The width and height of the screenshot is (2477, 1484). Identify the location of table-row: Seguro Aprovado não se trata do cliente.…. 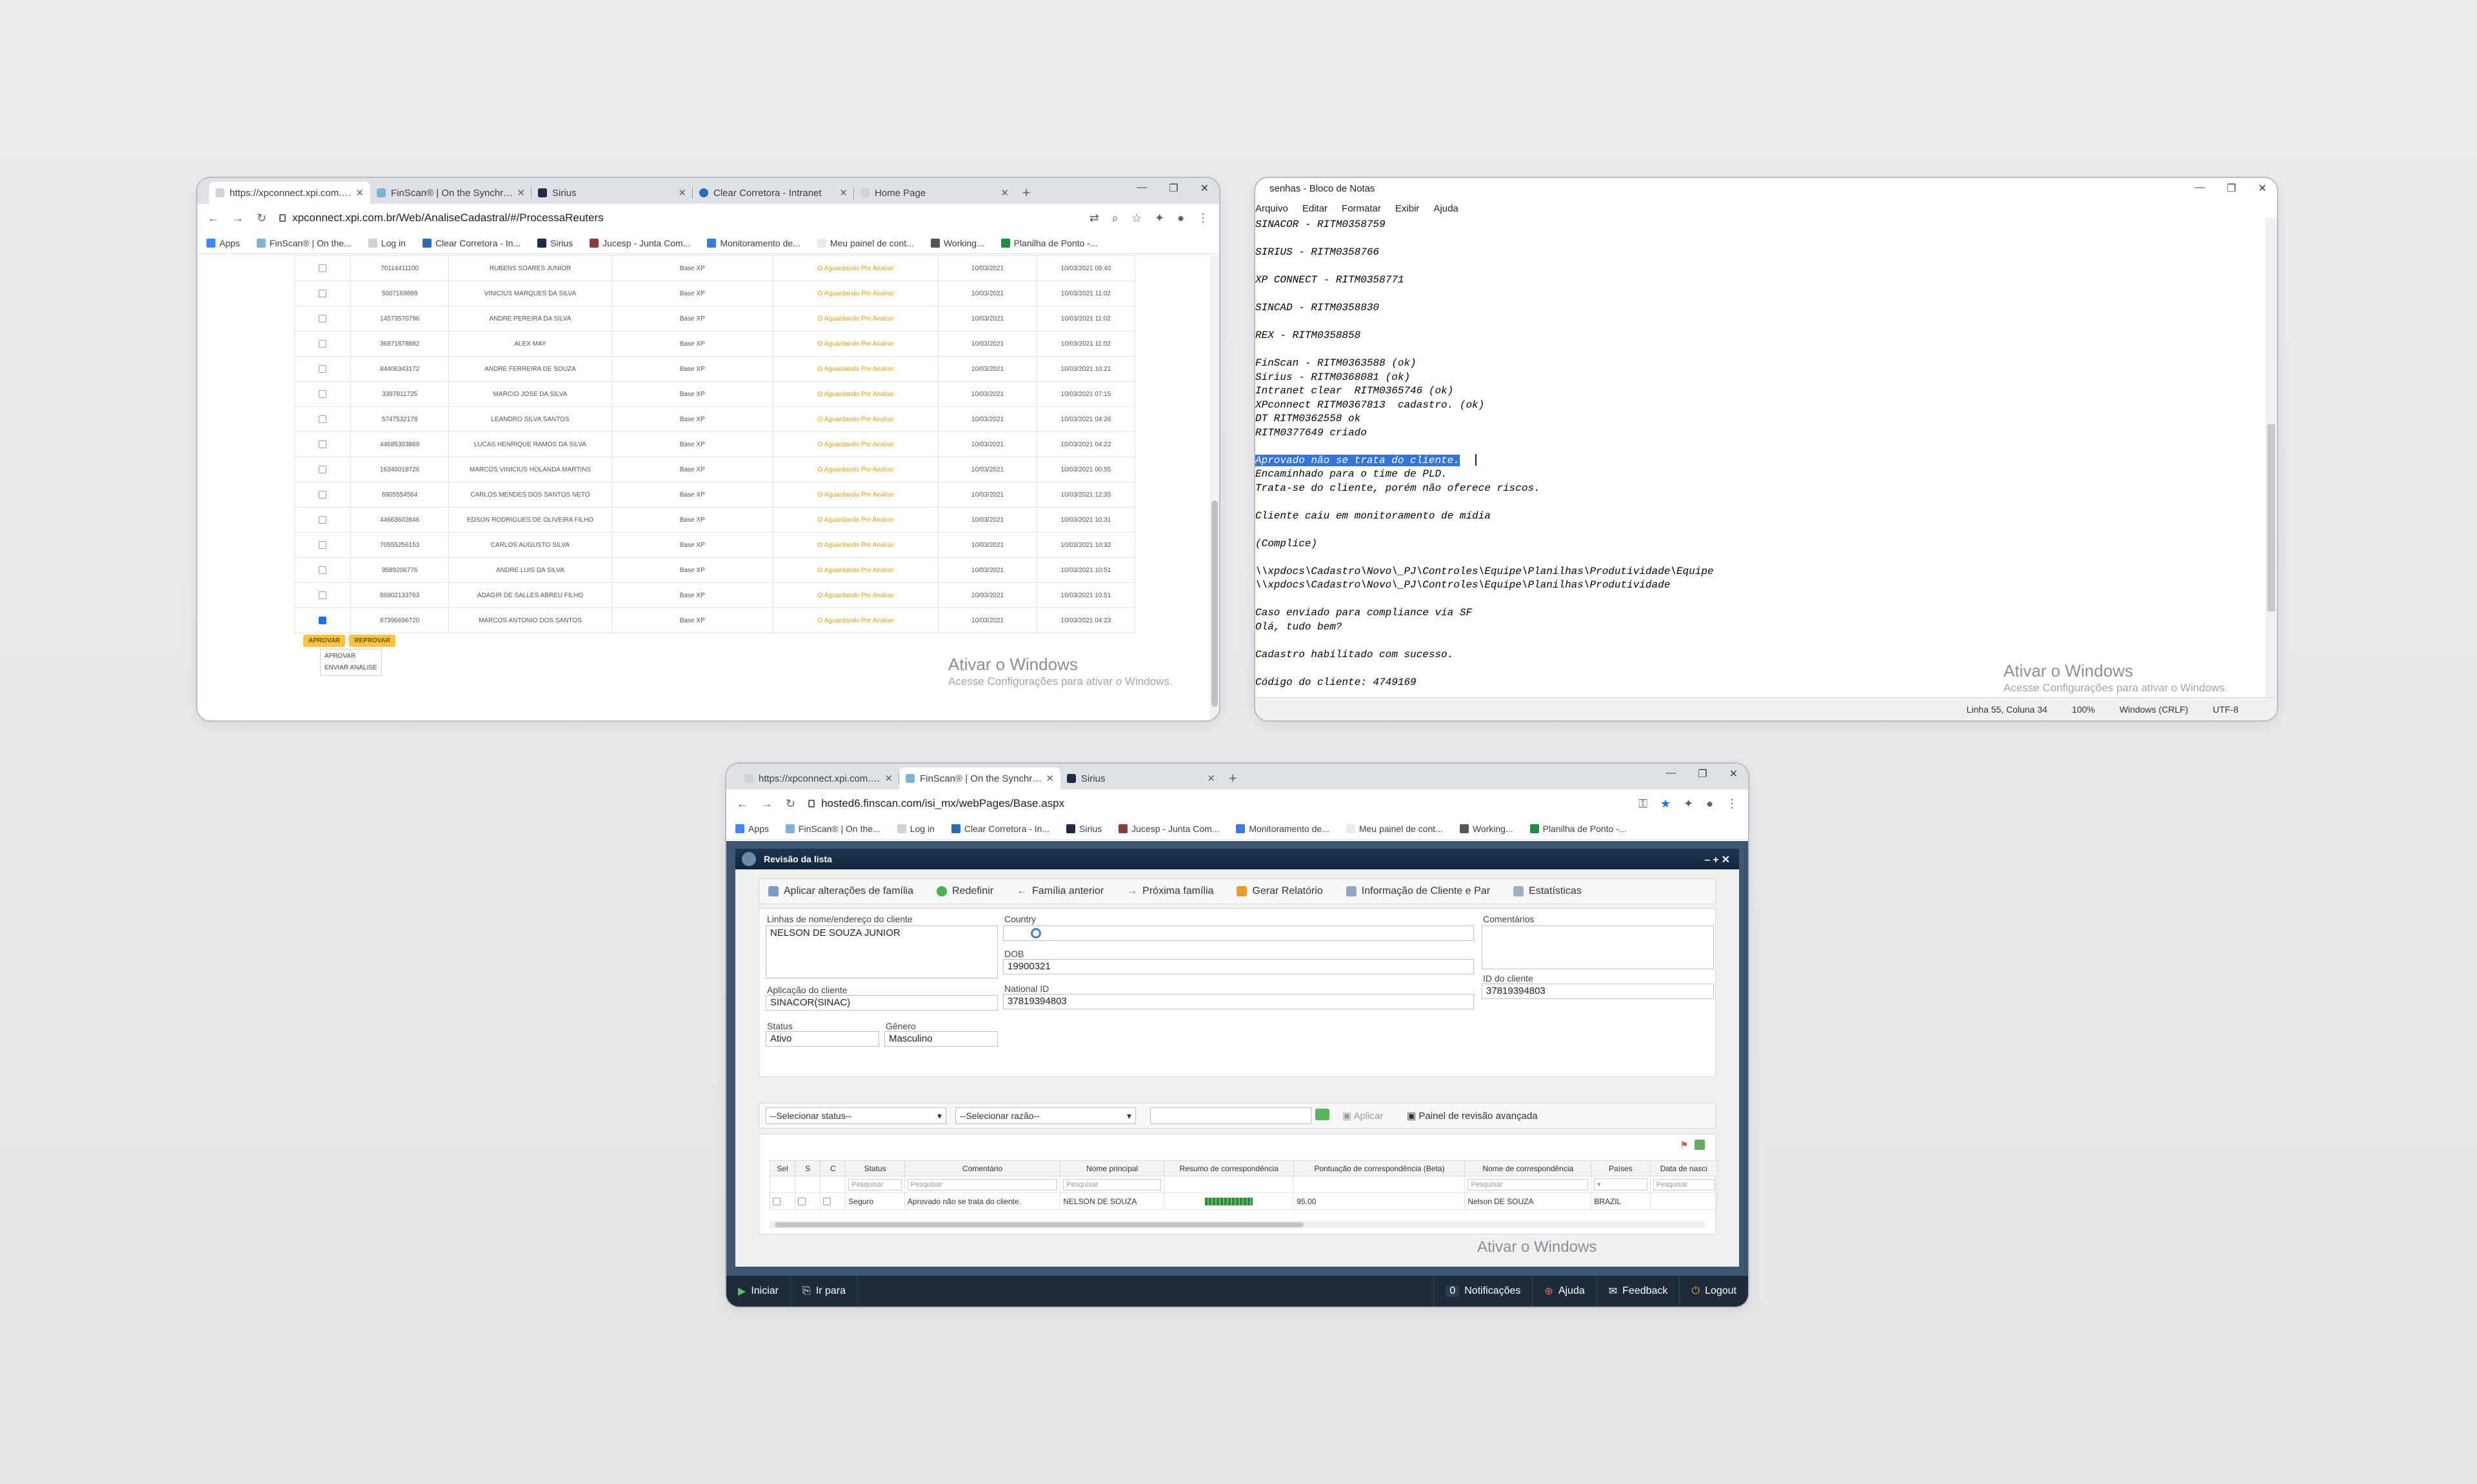
(1243, 1201).